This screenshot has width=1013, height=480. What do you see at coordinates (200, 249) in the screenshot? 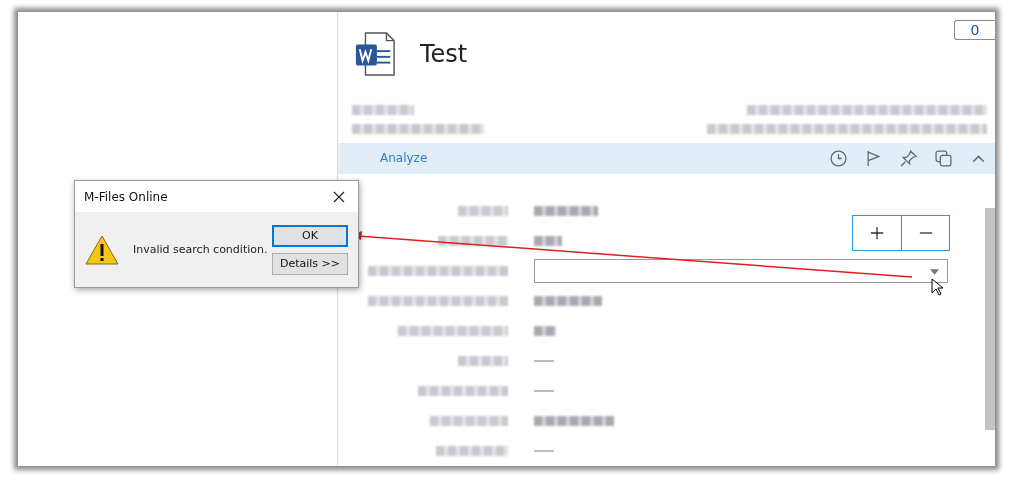
I see `dialog-message: Invalid search condition.` at bounding box center [200, 249].